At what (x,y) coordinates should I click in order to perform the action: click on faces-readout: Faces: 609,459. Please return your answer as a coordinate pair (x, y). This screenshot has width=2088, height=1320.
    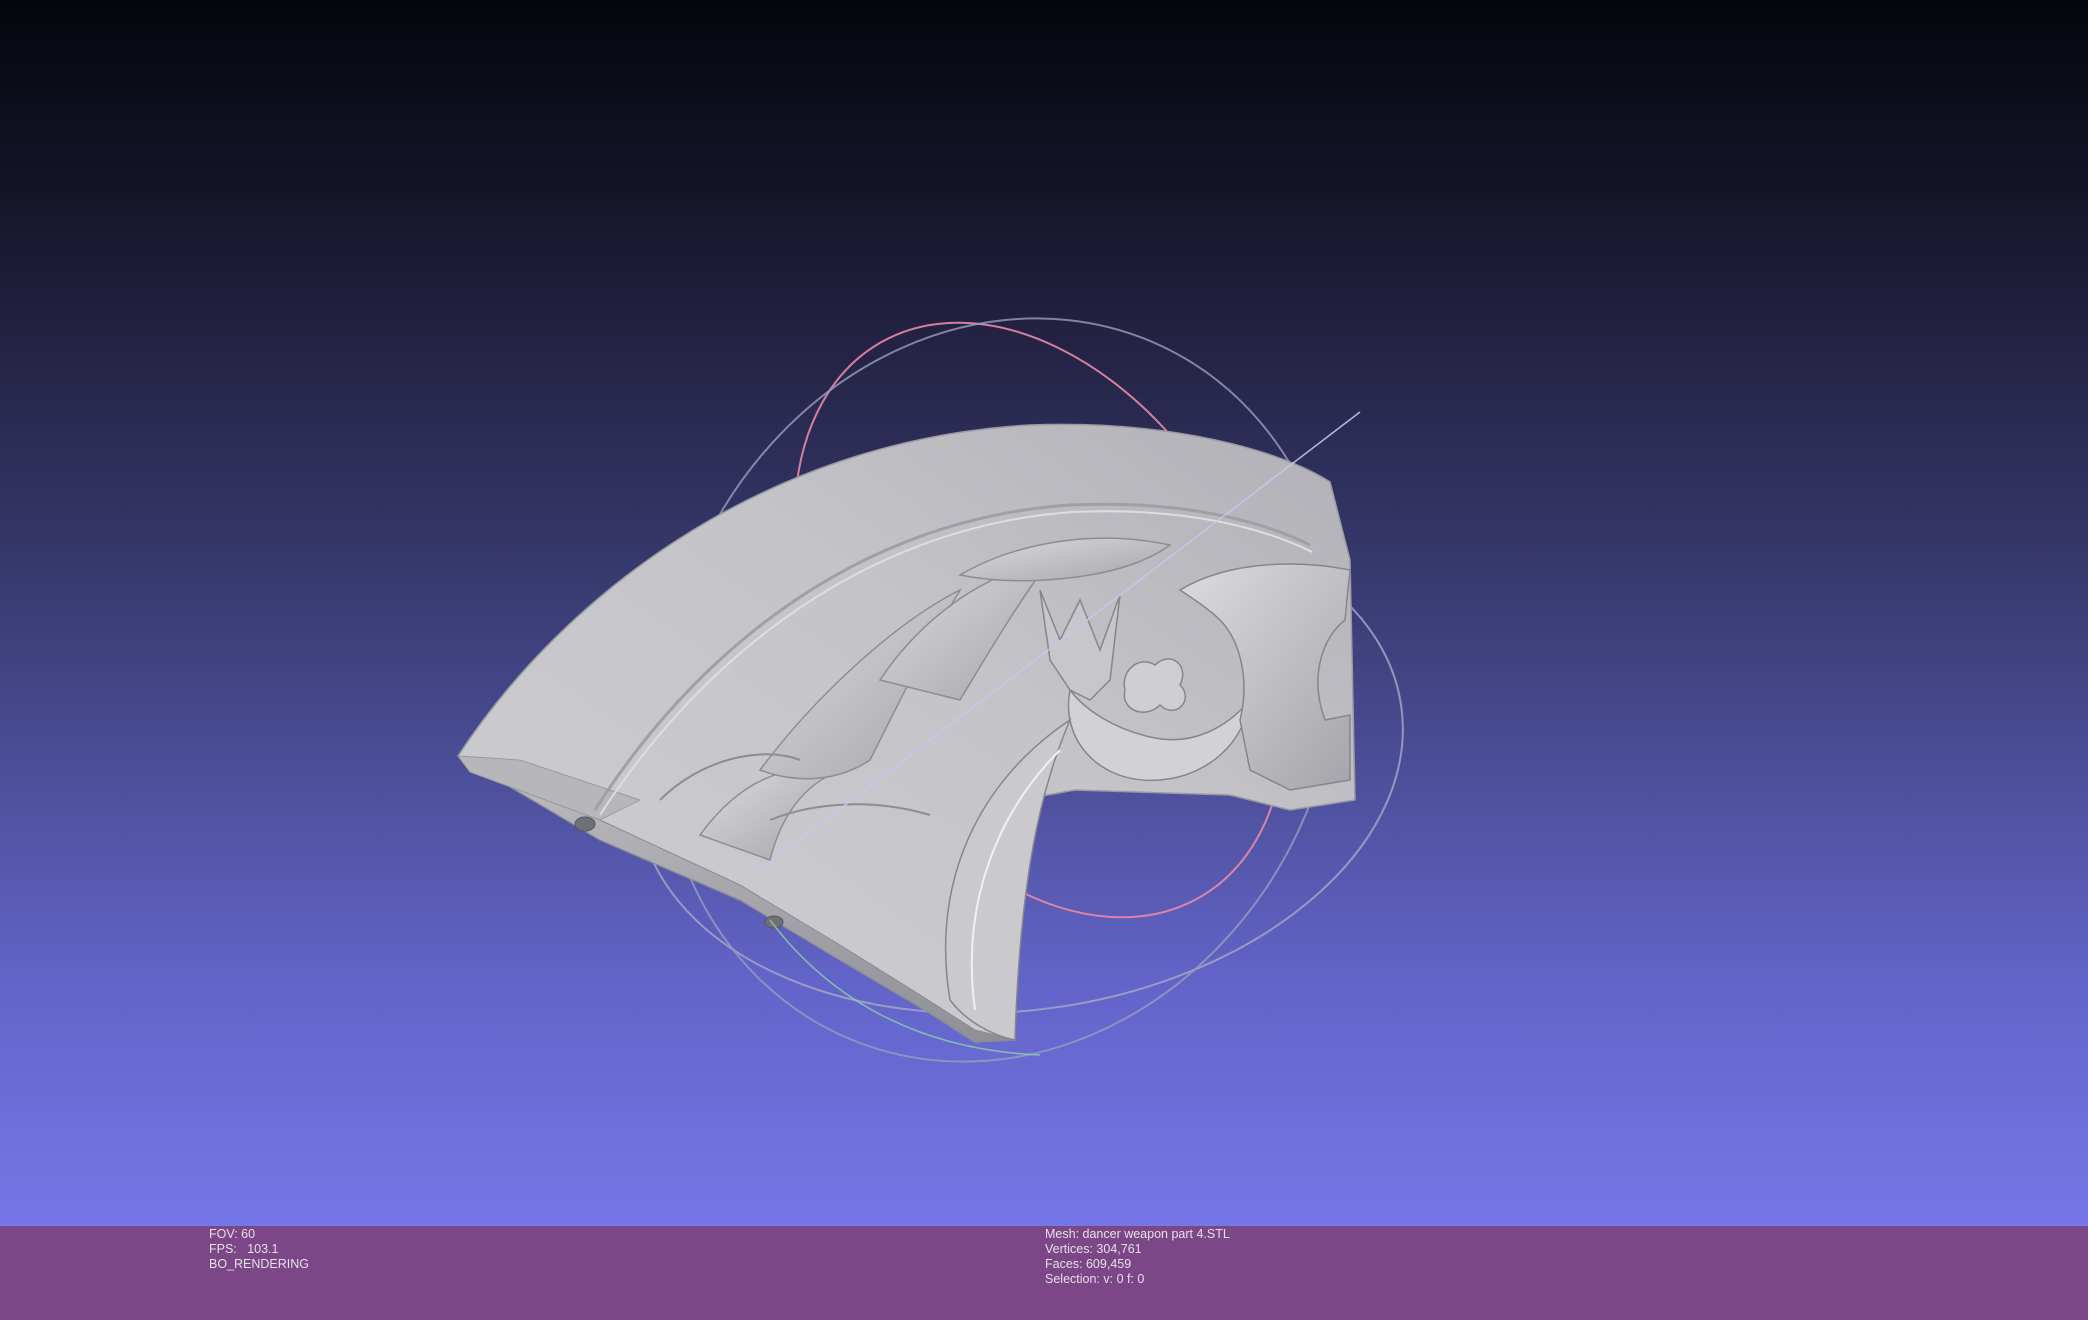
    Looking at the image, I should click on (1088, 1264).